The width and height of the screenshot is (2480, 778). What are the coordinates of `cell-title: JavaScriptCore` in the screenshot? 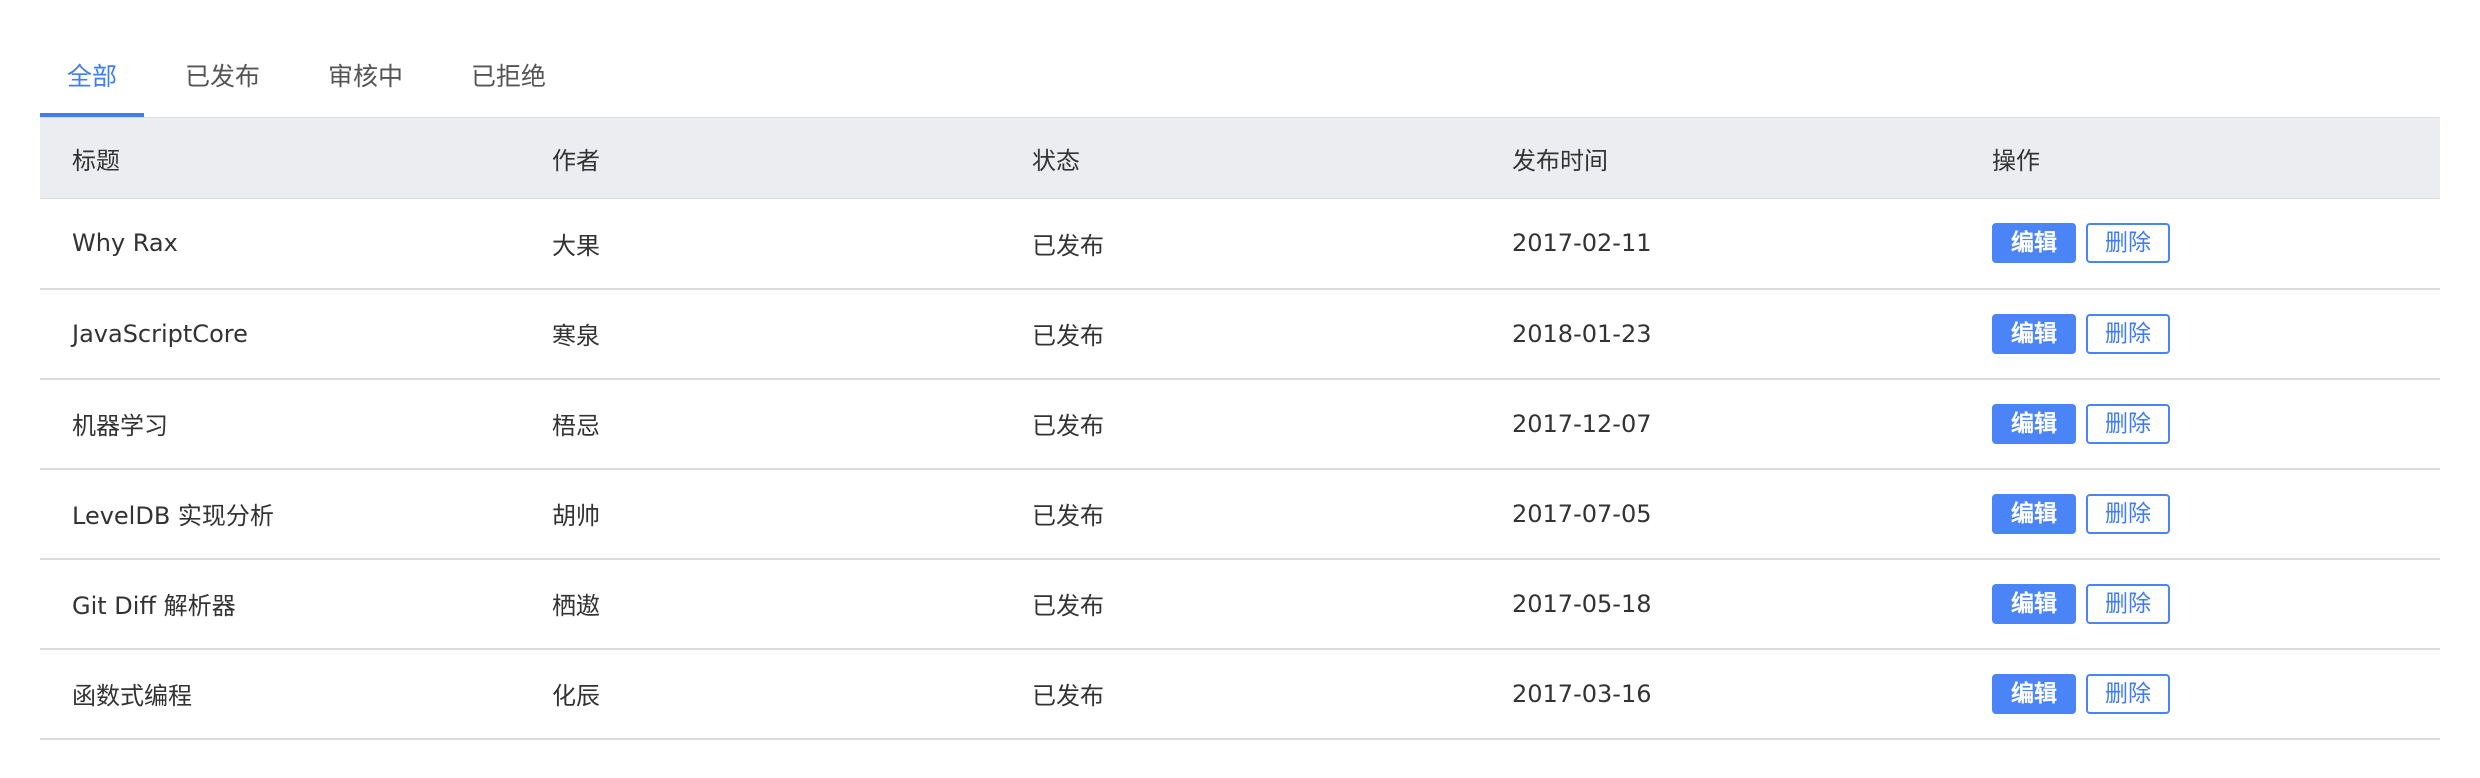 It's located at (160, 333).